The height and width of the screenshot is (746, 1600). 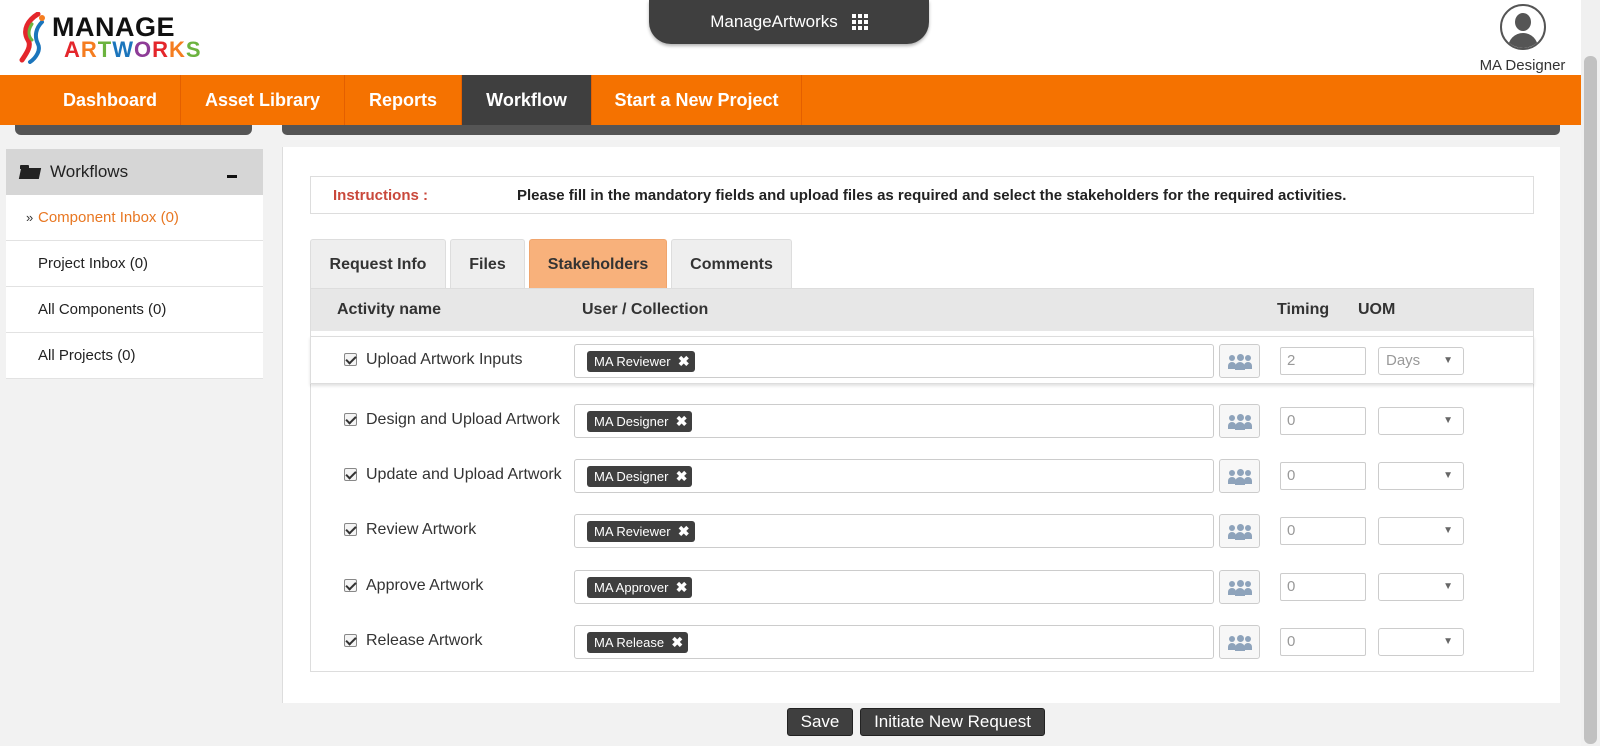 What do you see at coordinates (1522, 27) in the screenshot?
I see `avatar` at bounding box center [1522, 27].